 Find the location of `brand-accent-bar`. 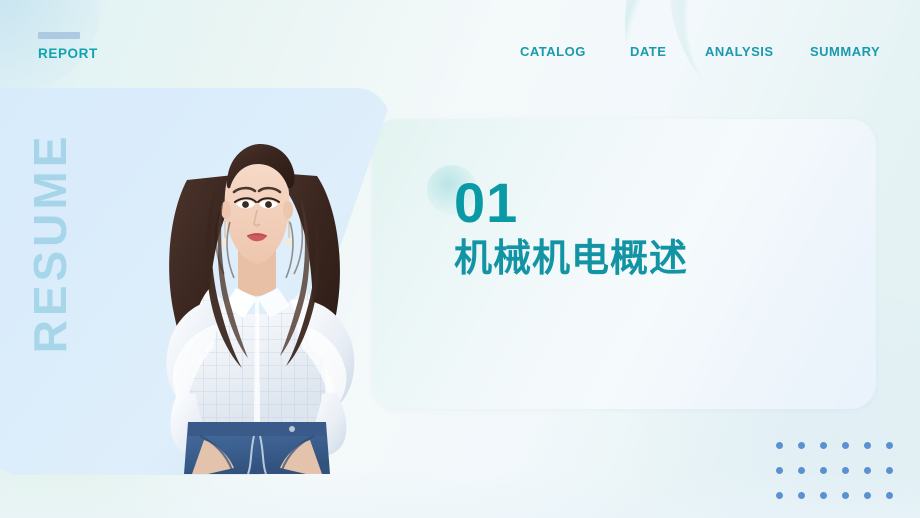

brand-accent-bar is located at coordinates (59, 35).